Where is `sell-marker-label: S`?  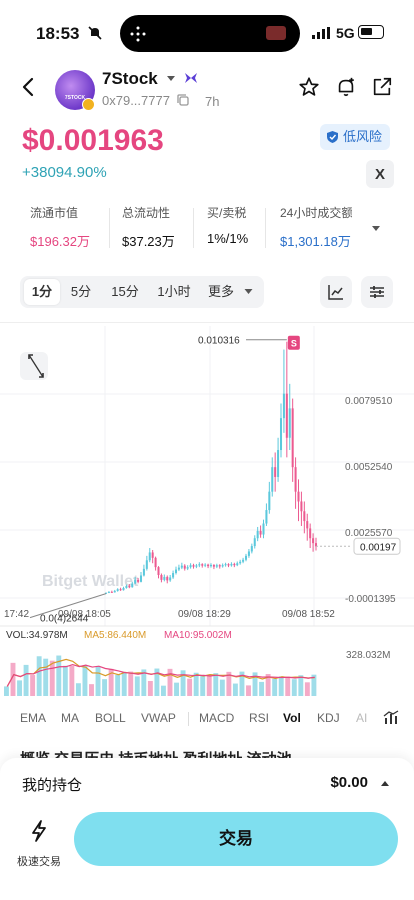 sell-marker-label: S is located at coordinates (294, 344).